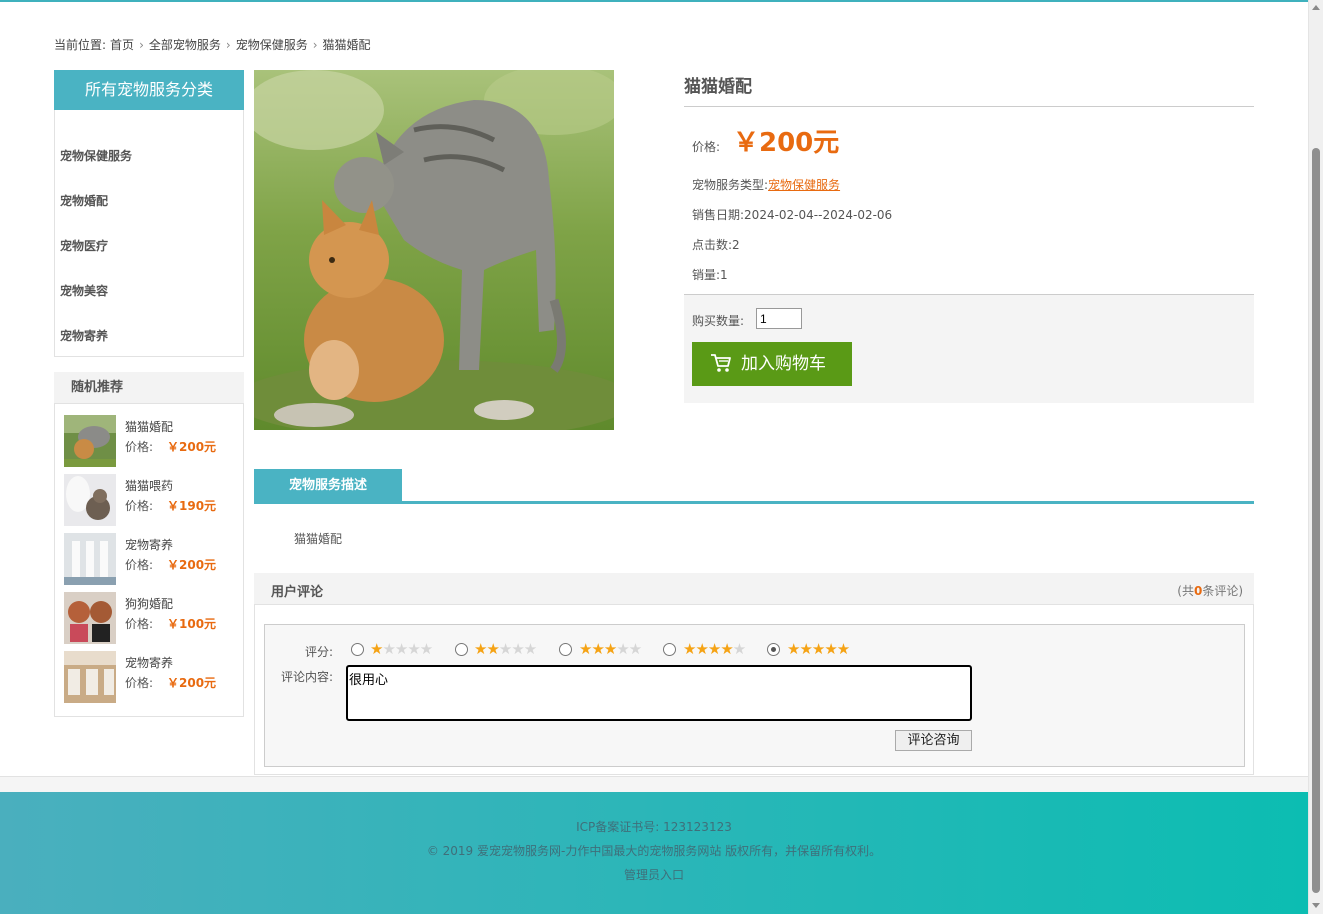  Describe the element at coordinates (84, 200) in the screenshot. I see `sidebar-item-mating: 宠物婚配` at that location.